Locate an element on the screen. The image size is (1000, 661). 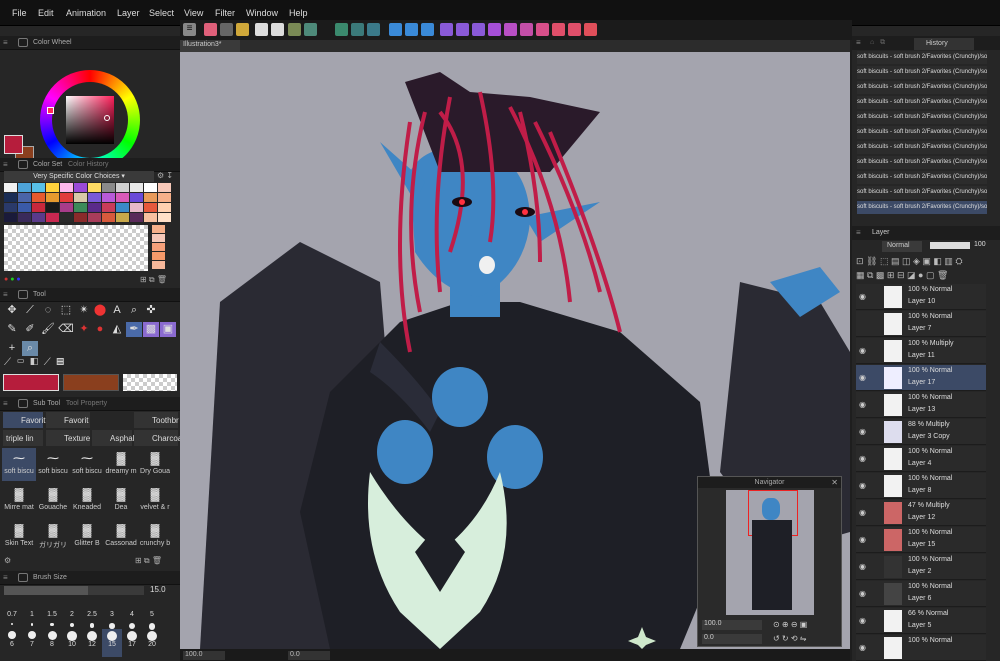
brush-item: ▓ Mirre mat is located at coordinates (19, 500).